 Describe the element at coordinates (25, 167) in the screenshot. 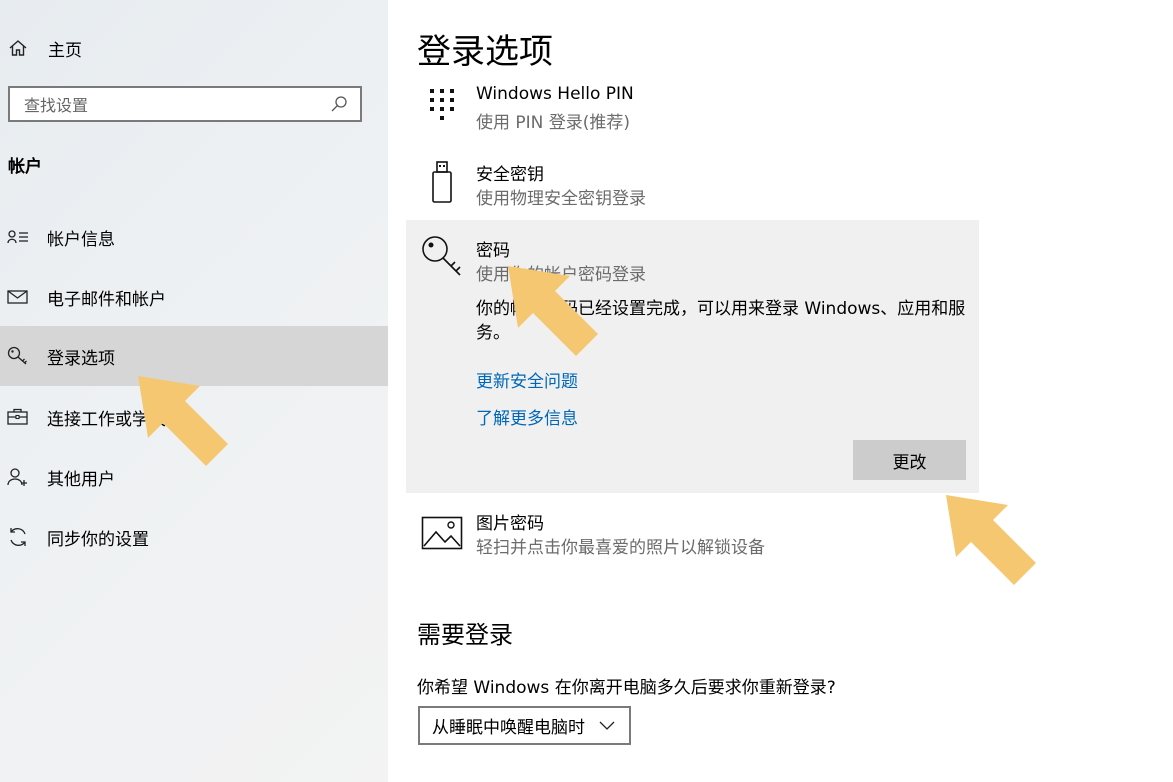

I see `section-title: 帐户` at that location.